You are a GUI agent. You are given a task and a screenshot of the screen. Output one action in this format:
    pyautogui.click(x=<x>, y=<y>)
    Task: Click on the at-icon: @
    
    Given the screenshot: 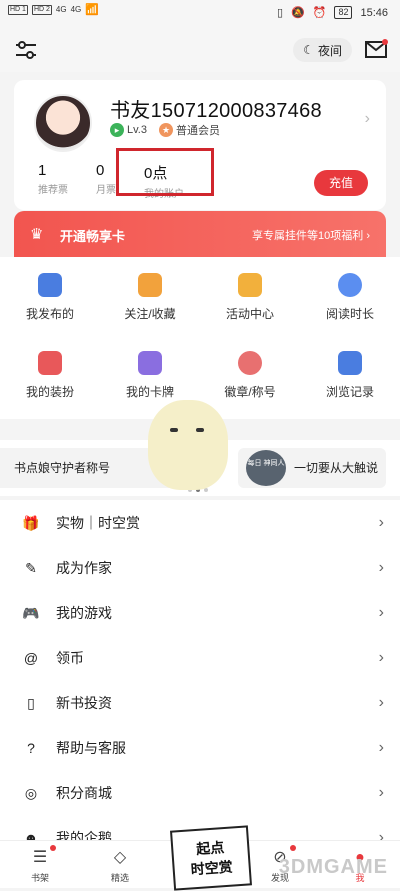 What is the action you would take?
    pyautogui.click(x=31, y=657)
    